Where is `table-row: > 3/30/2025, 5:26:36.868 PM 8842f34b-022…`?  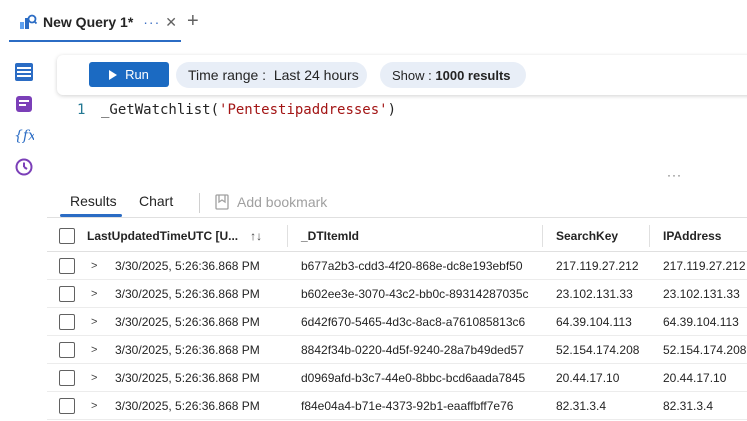 table-row: > 3/30/2025, 5:26:36.868 PM 8842f34b-022… is located at coordinates (397, 350).